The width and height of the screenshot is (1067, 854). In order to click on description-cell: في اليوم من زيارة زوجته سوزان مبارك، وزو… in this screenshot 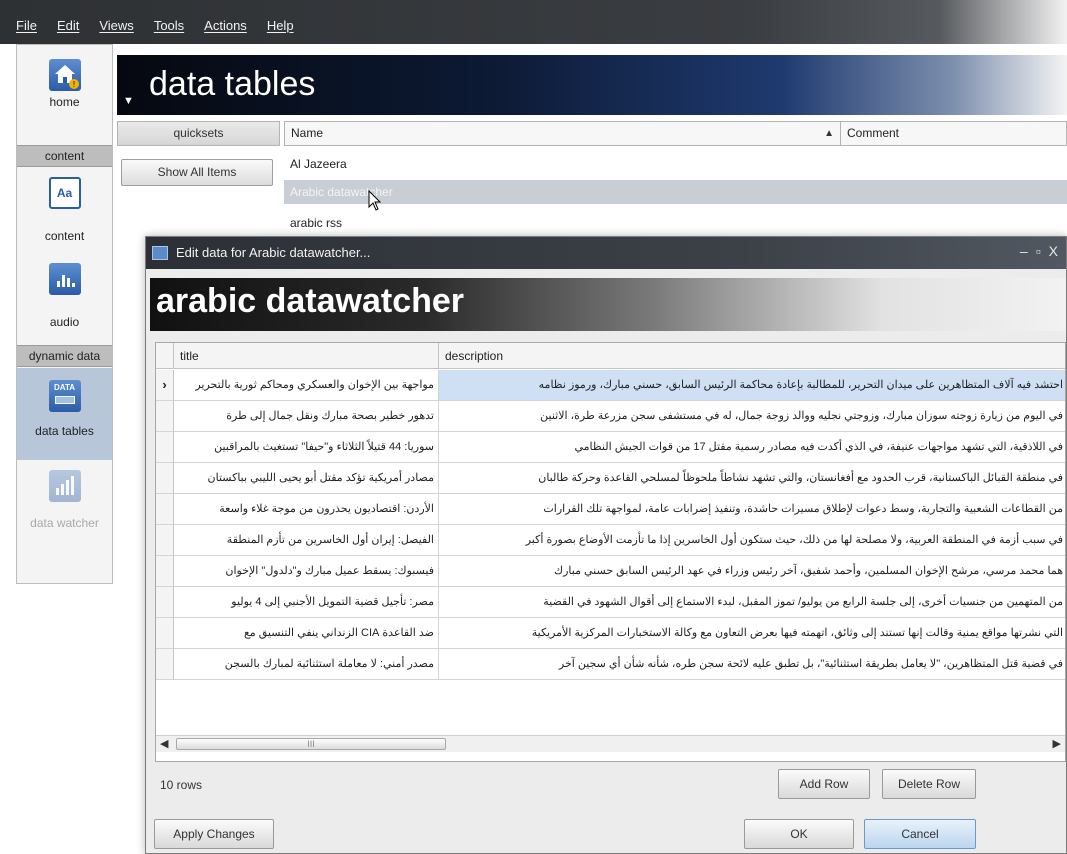, I will do `click(752, 416)`.